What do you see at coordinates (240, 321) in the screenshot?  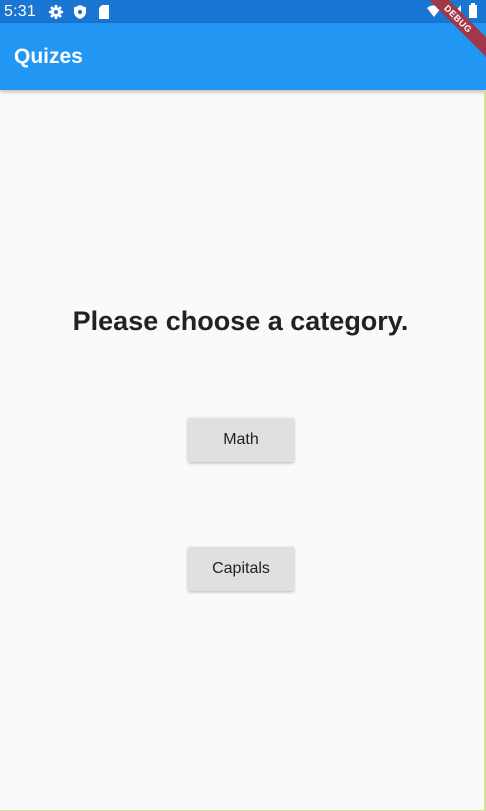 I see `page-heading: Please choose a category.` at bounding box center [240, 321].